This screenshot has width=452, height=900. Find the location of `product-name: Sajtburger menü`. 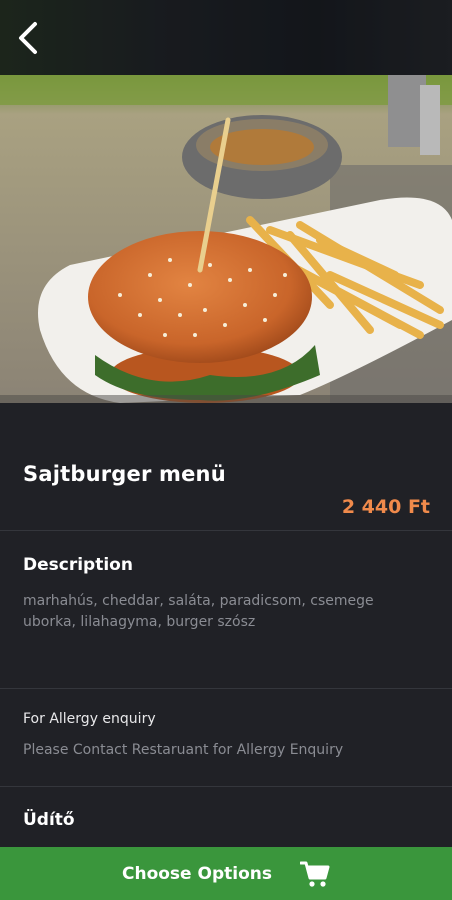

product-name: Sajtburger menü is located at coordinates (124, 474).